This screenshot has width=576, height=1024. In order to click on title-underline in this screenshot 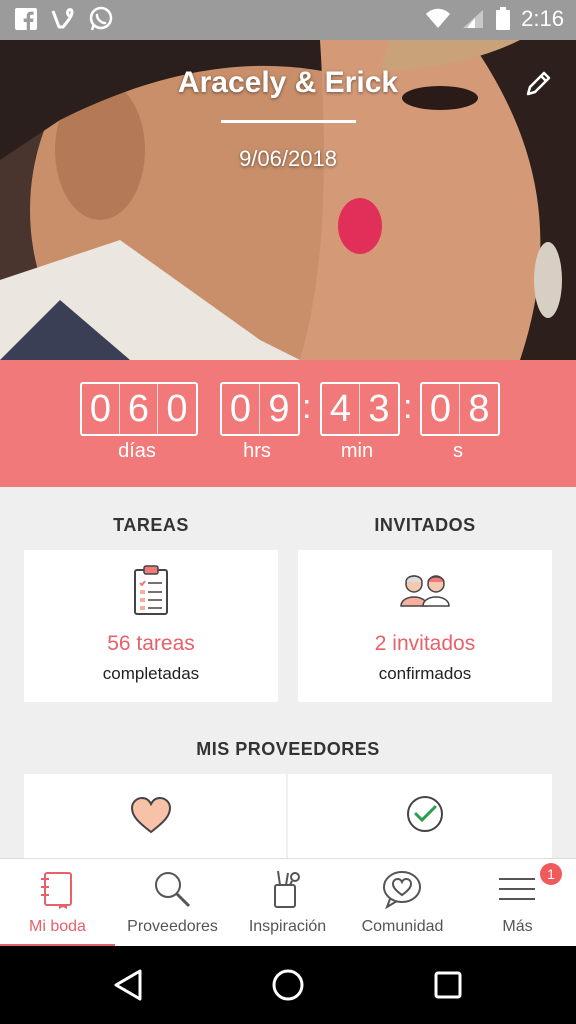, I will do `click(288, 121)`.